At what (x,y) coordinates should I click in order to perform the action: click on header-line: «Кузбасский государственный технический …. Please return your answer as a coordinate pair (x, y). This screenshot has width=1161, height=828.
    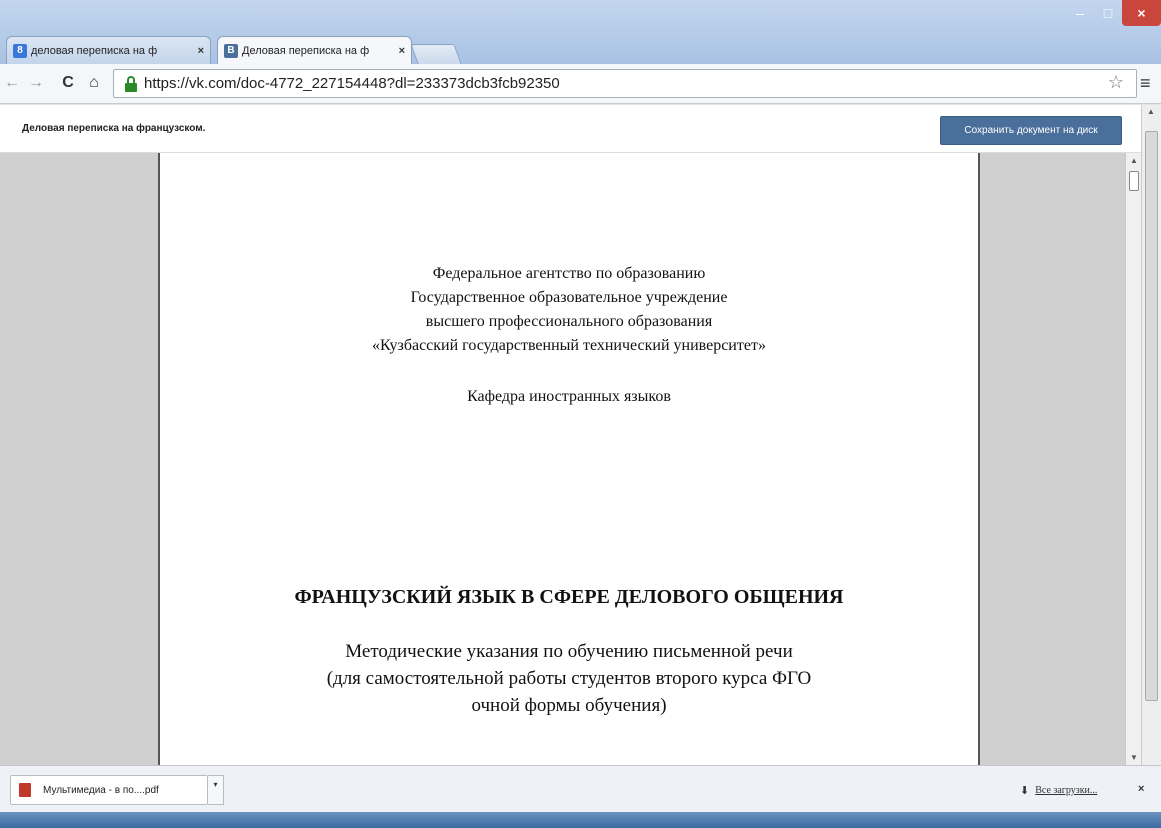
    Looking at the image, I should click on (569, 345).